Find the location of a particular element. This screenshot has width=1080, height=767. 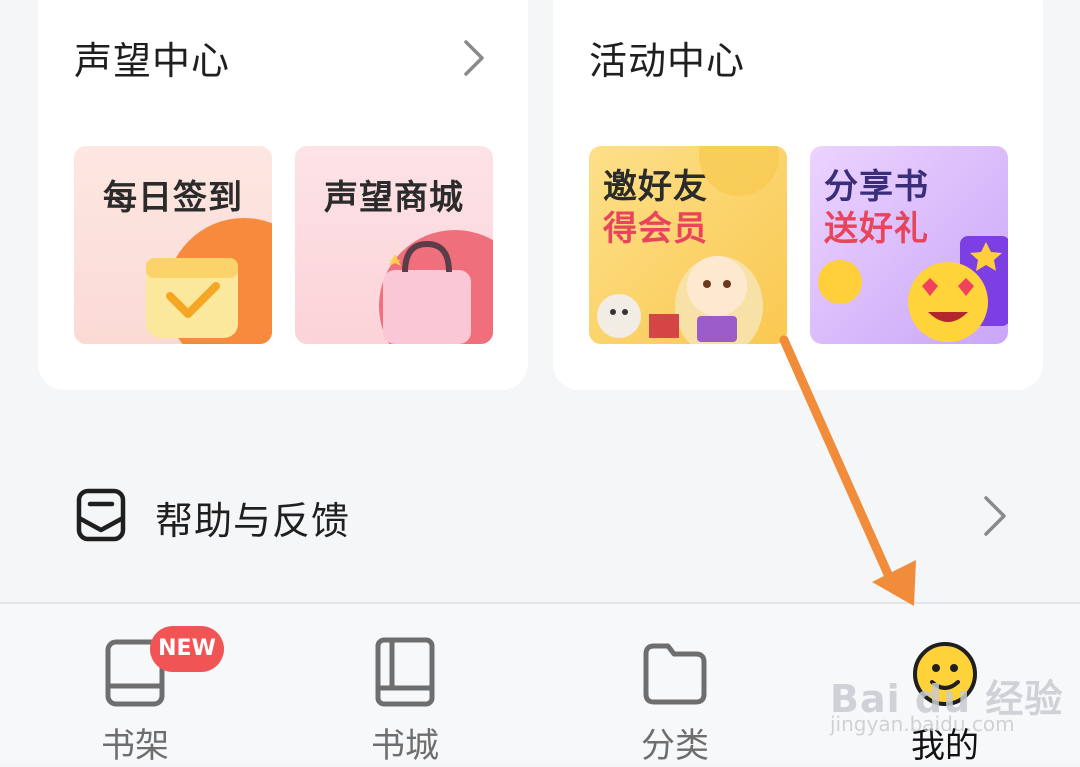

tab-mine: 我的 is located at coordinates (945, 685).